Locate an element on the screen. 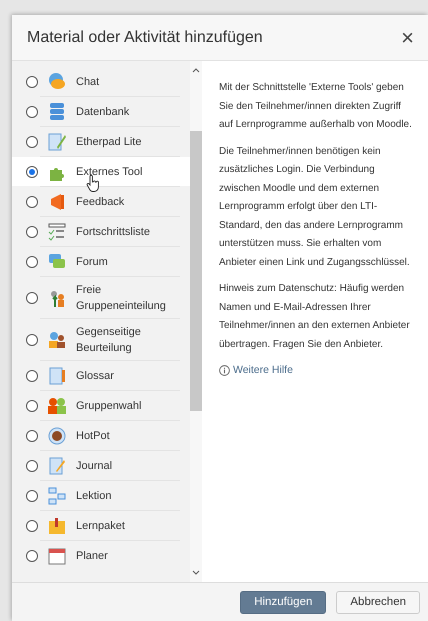 The width and height of the screenshot is (428, 621). chevron-down-icon is located at coordinates (196, 573).